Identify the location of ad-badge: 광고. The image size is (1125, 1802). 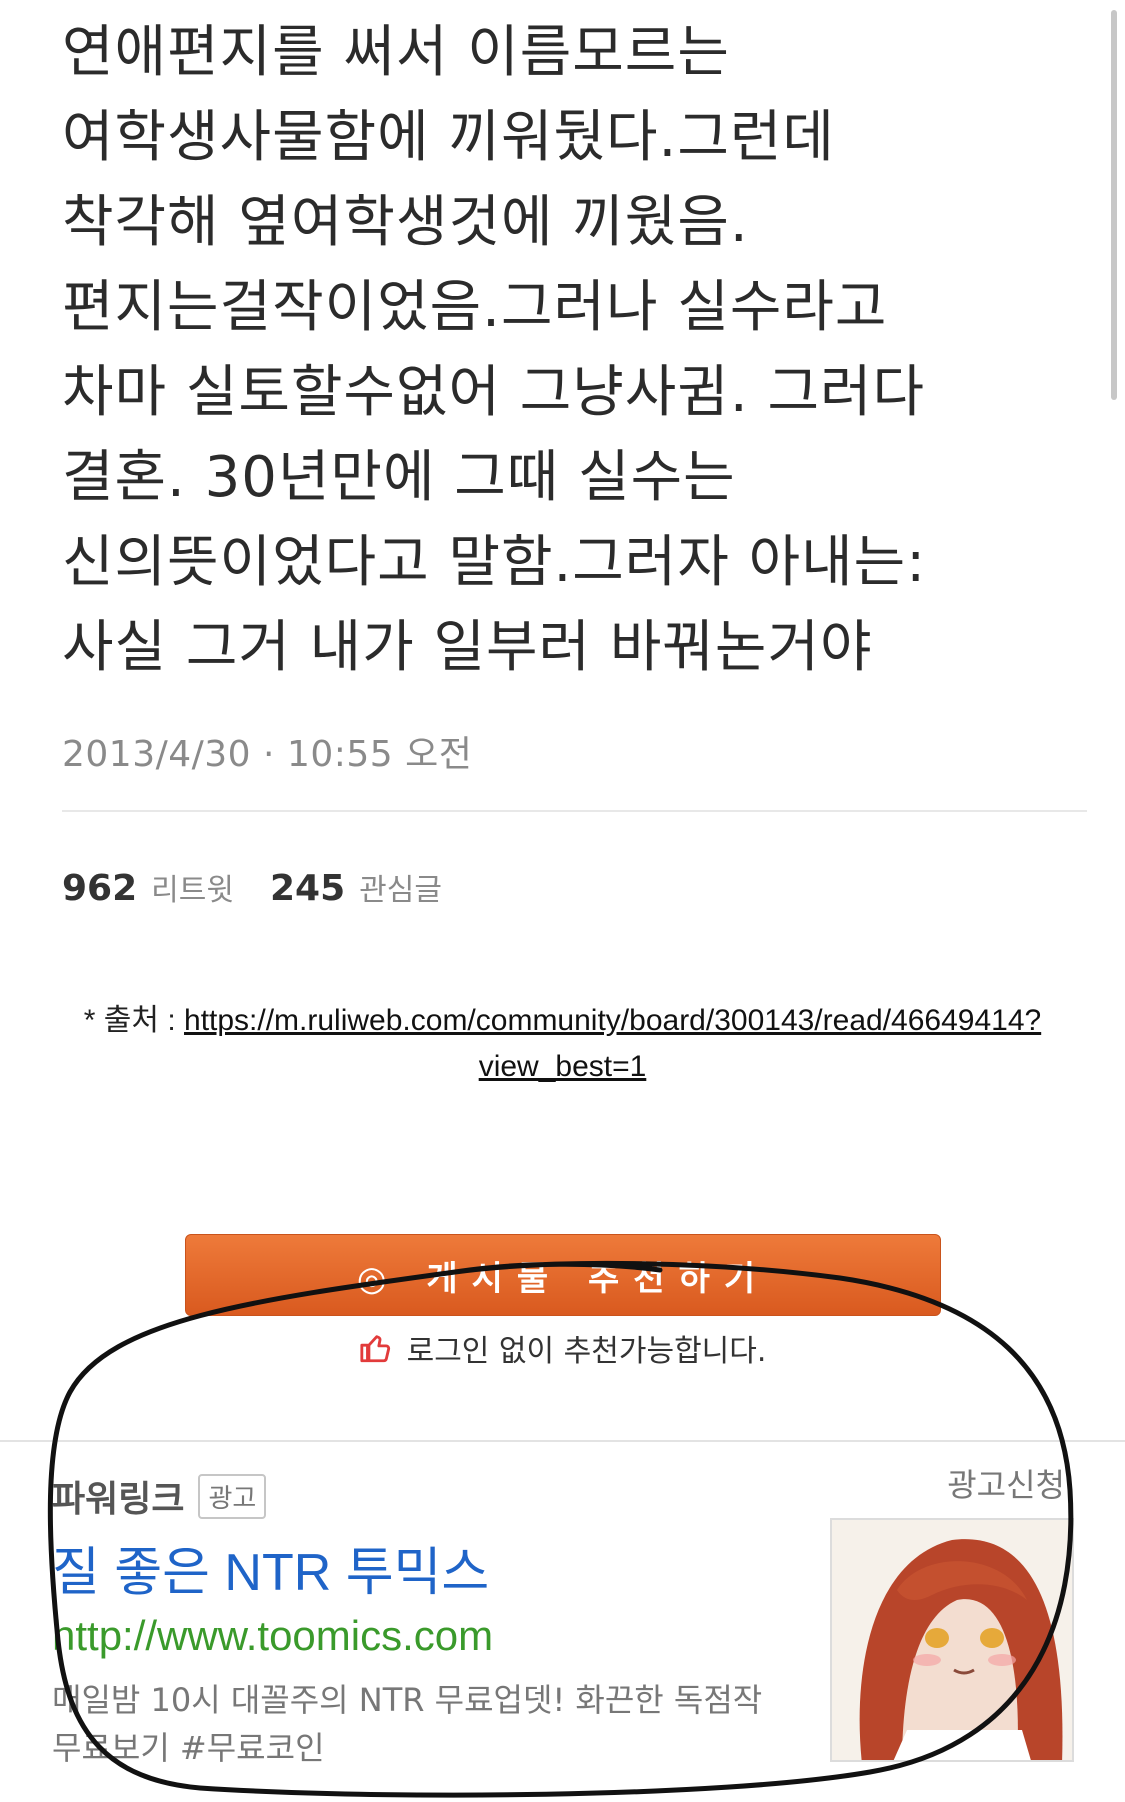
(232, 1496).